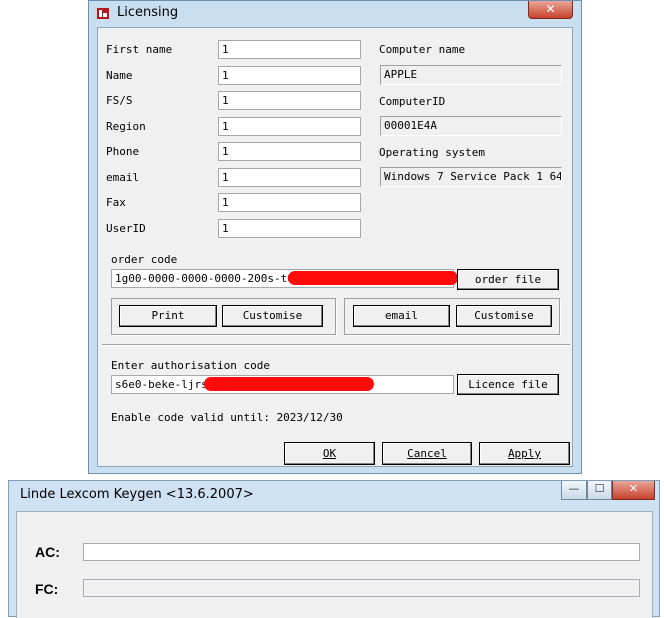  I want to click on fc-label: FC:, so click(47, 589).